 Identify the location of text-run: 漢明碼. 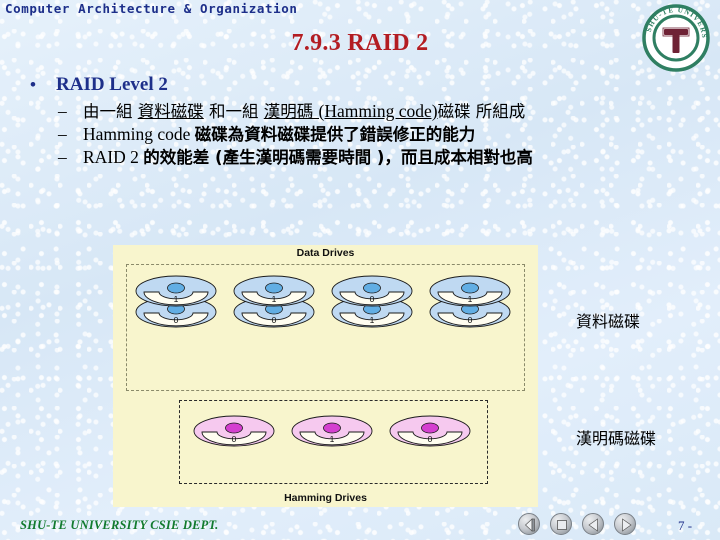
(291, 111).